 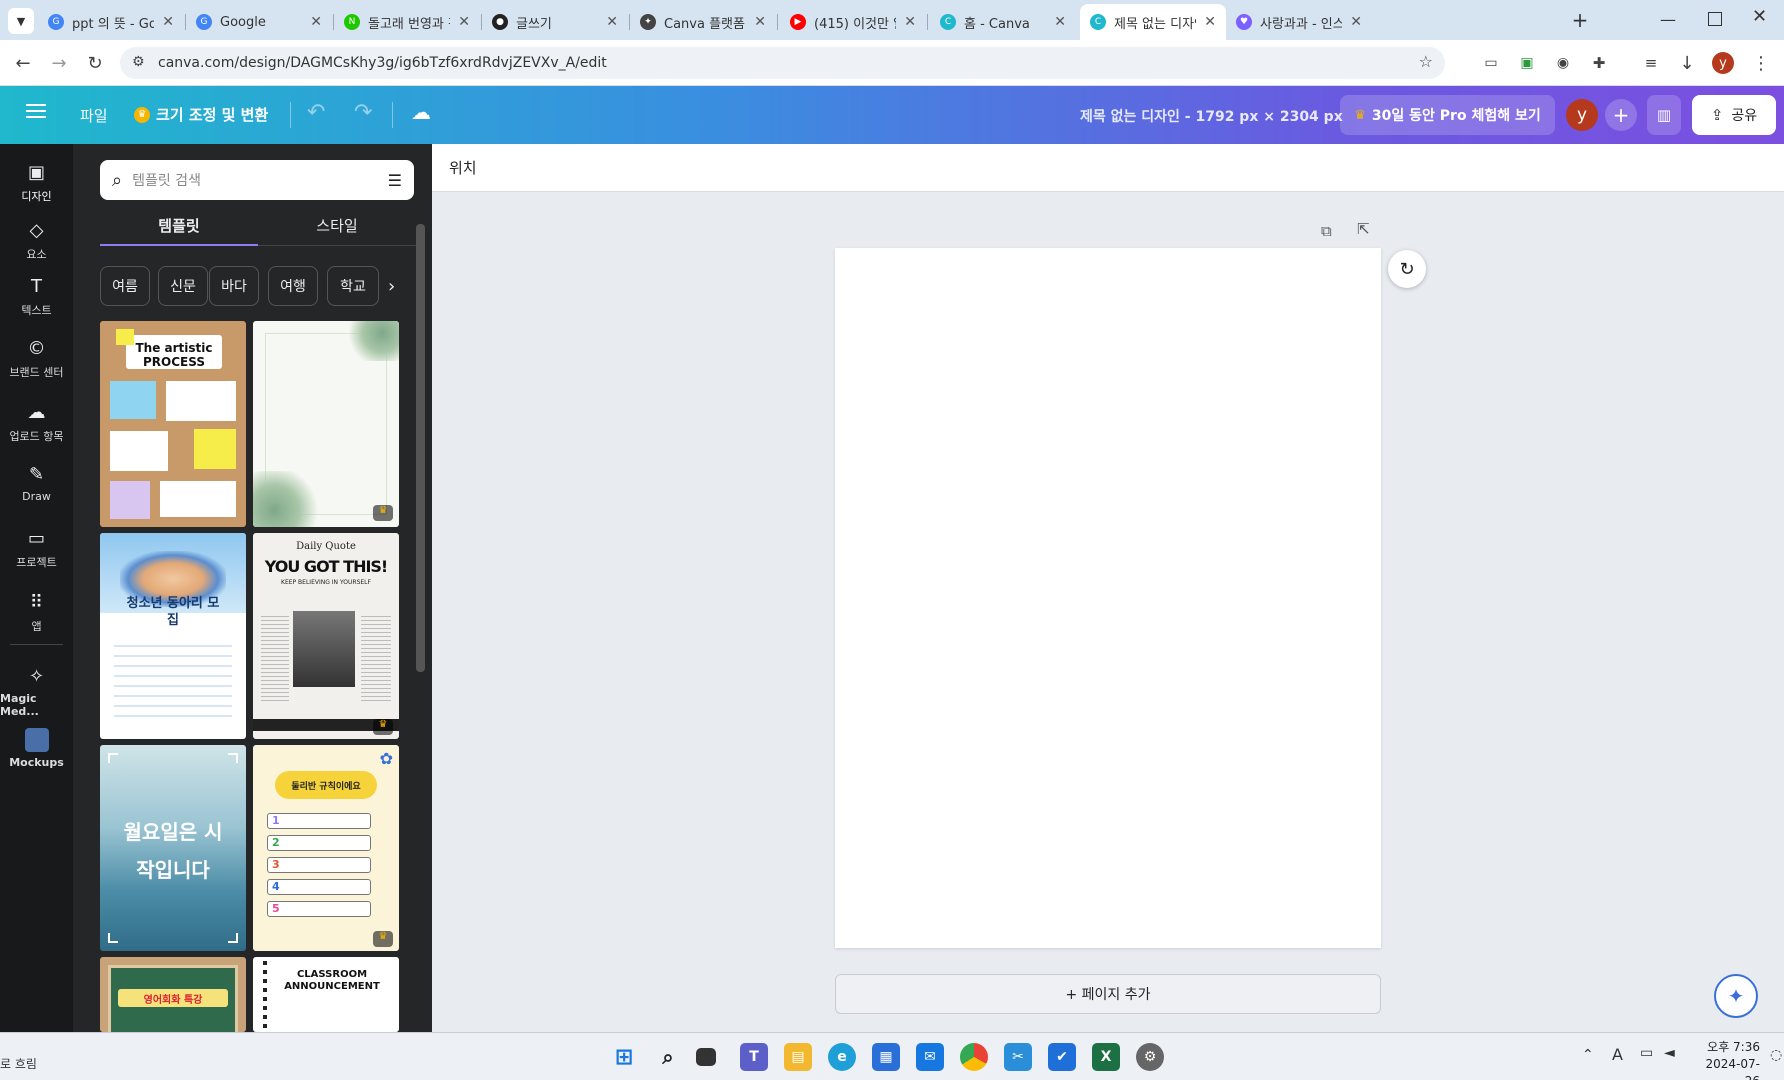 I want to click on tray-overflow-icon: ⌃, so click(x=1588, y=1055).